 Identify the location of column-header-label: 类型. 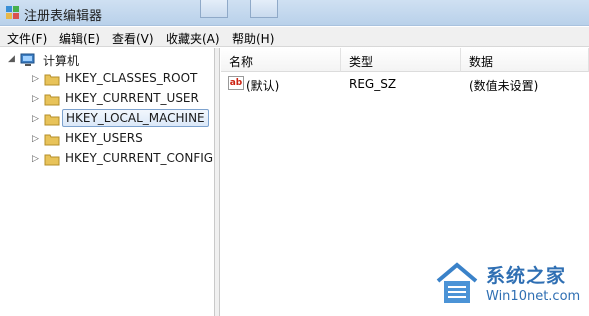
(361, 62).